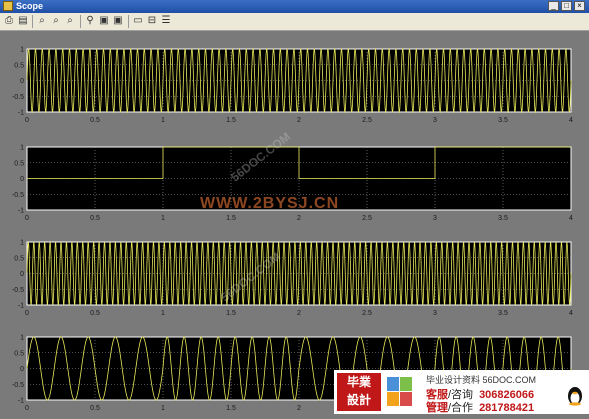 The image size is (589, 419). Describe the element at coordinates (437, 408) in the screenshot. I see `ad-label: 管理` at that location.